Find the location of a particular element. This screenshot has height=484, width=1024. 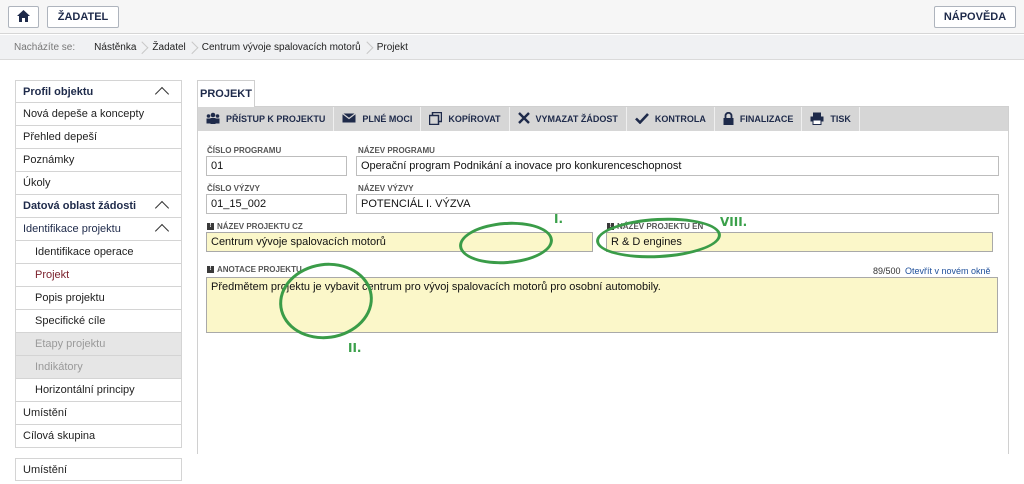

nazev-programu-label: NÁZEV PROGRAMU is located at coordinates (396, 150).